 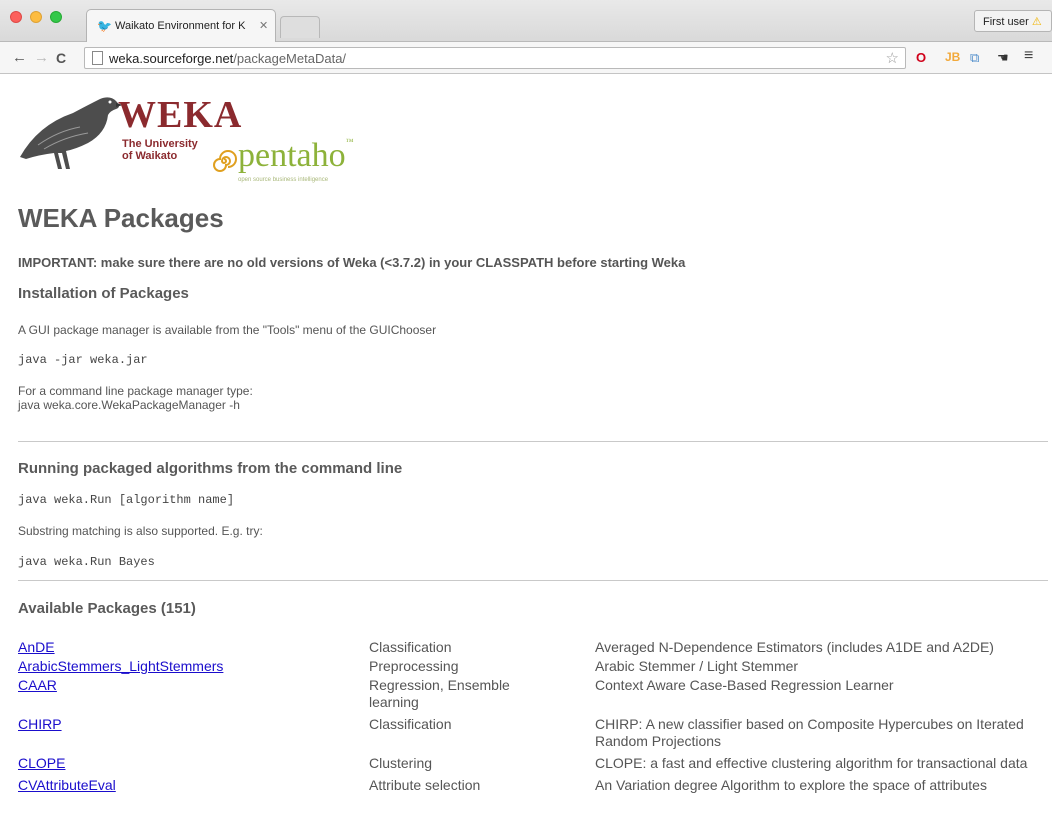 What do you see at coordinates (67, 785) in the screenshot?
I see `package-link: CVAttributeEval` at bounding box center [67, 785].